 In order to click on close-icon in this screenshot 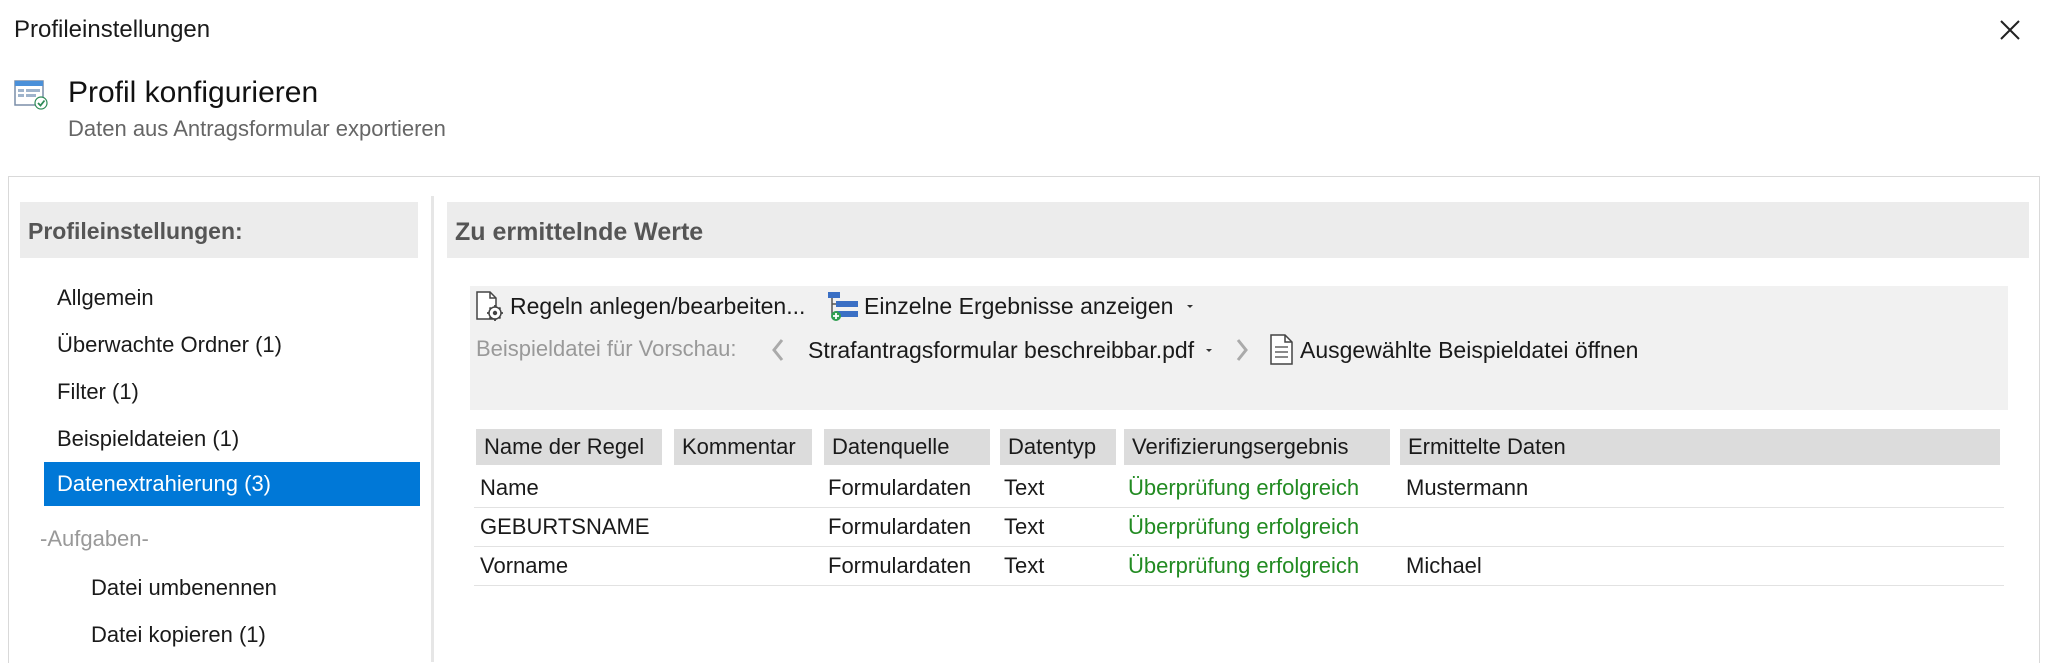, I will do `click(2010, 30)`.